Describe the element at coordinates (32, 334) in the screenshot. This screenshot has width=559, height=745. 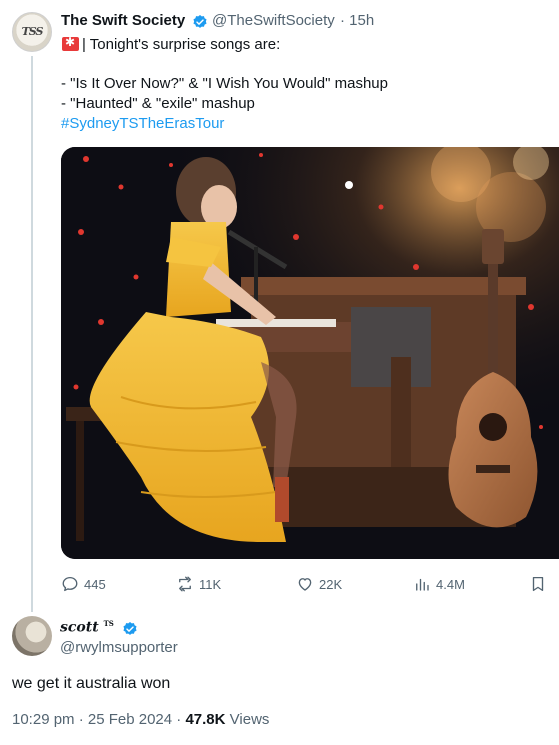
I see `thread-line` at that location.